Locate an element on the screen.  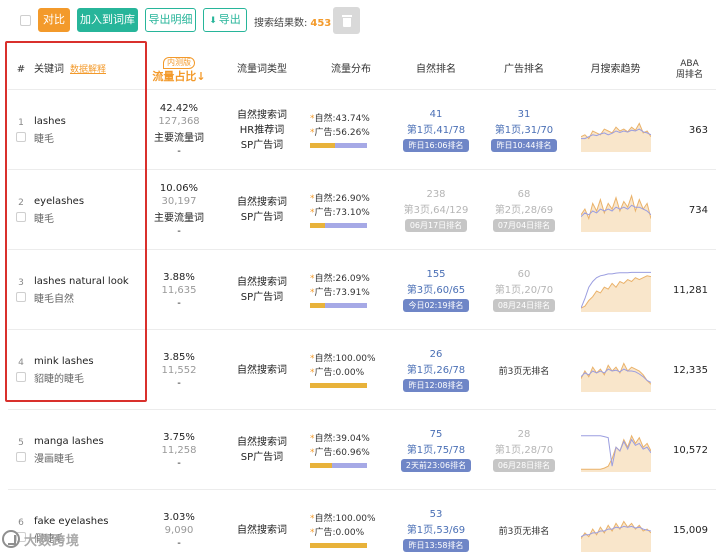
rank-number: 68 is located at coordinates (524, 194).